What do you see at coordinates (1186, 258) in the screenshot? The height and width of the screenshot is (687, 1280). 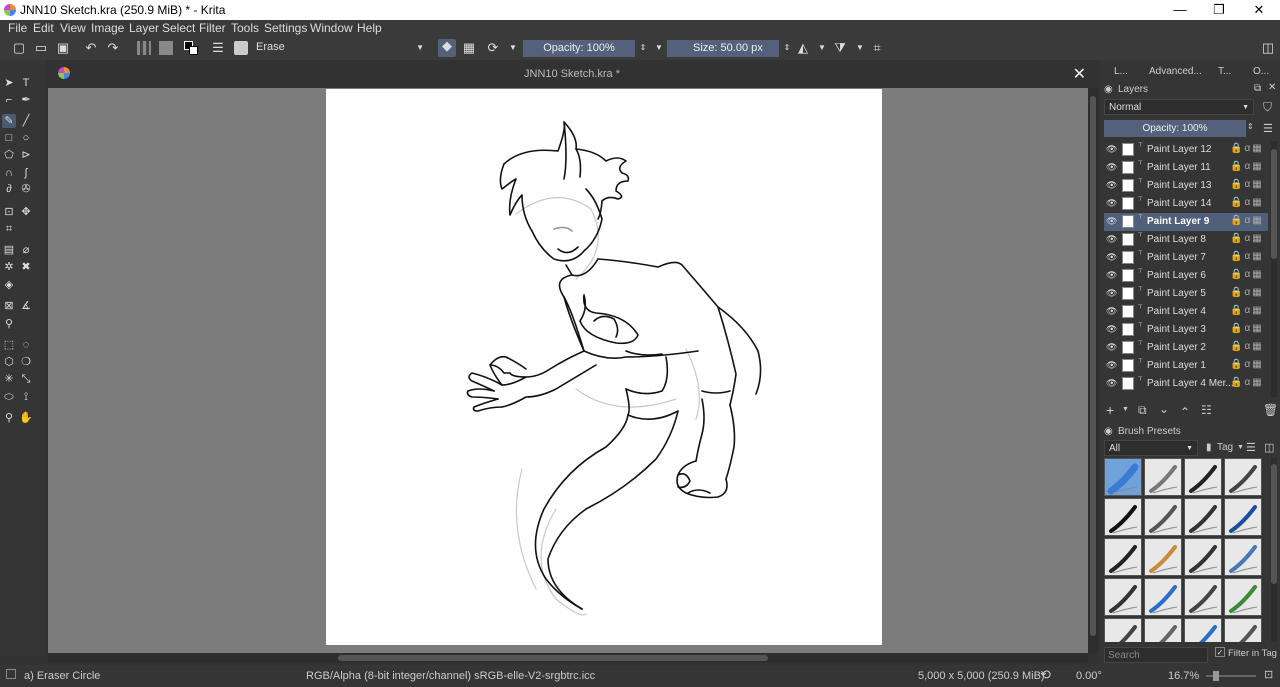 I see `layer-row: 👁 ⸆ Paint Layer 7 🔒α▦` at bounding box center [1186, 258].